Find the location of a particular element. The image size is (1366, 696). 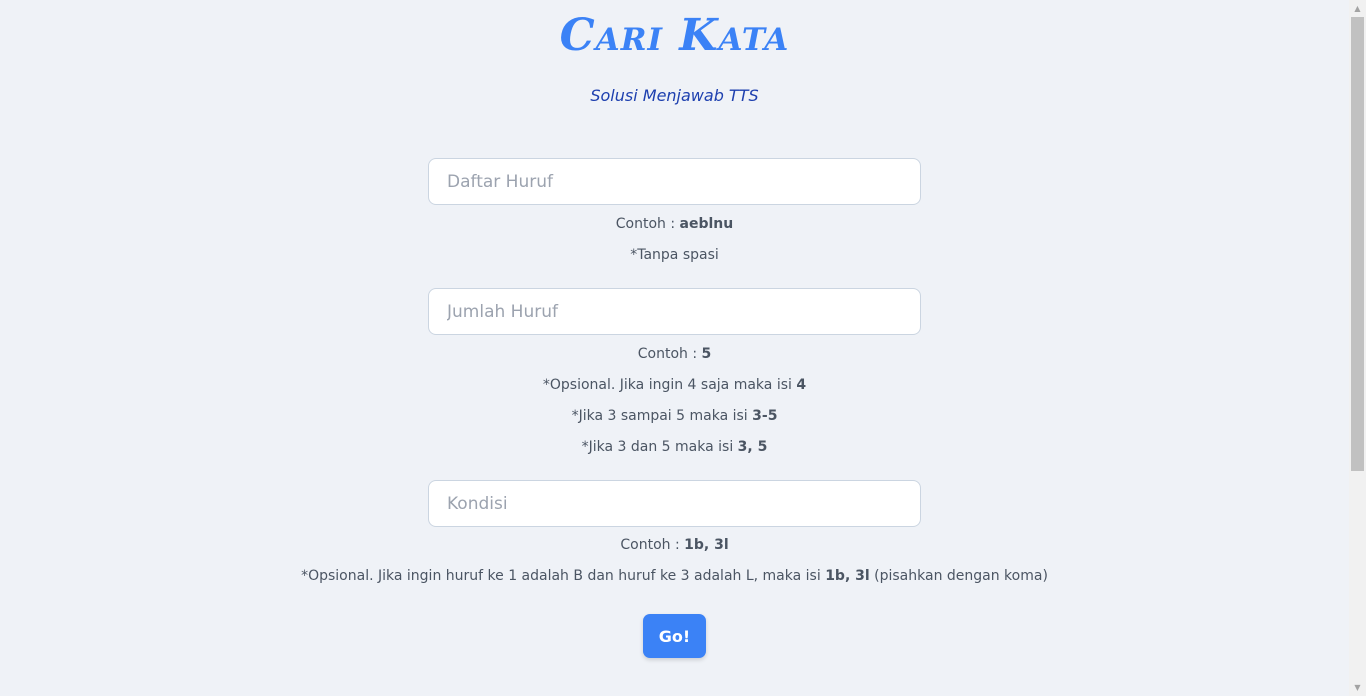

letters-example: Contoh : aeblnu is located at coordinates (674, 224).